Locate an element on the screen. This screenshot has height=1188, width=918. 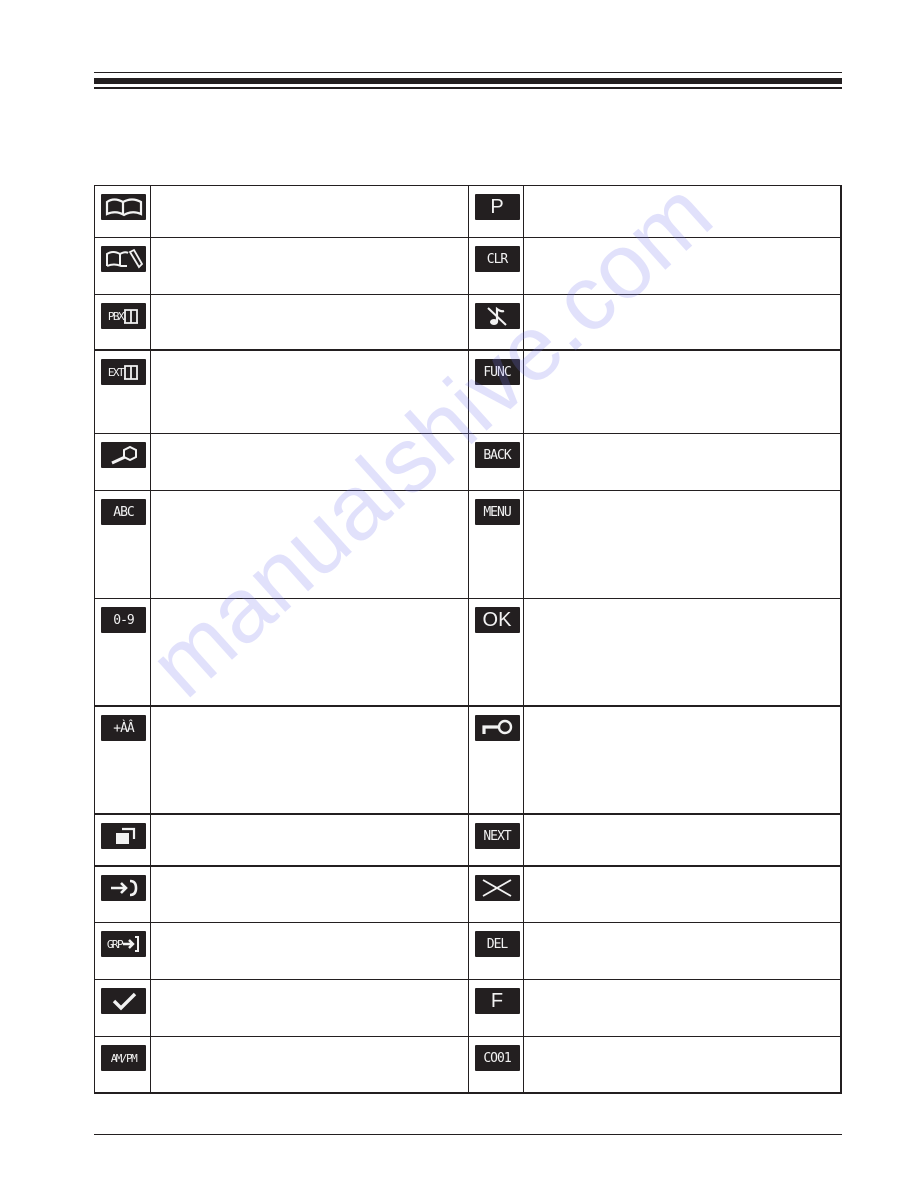
cancel-icon is located at coordinates (497, 888).